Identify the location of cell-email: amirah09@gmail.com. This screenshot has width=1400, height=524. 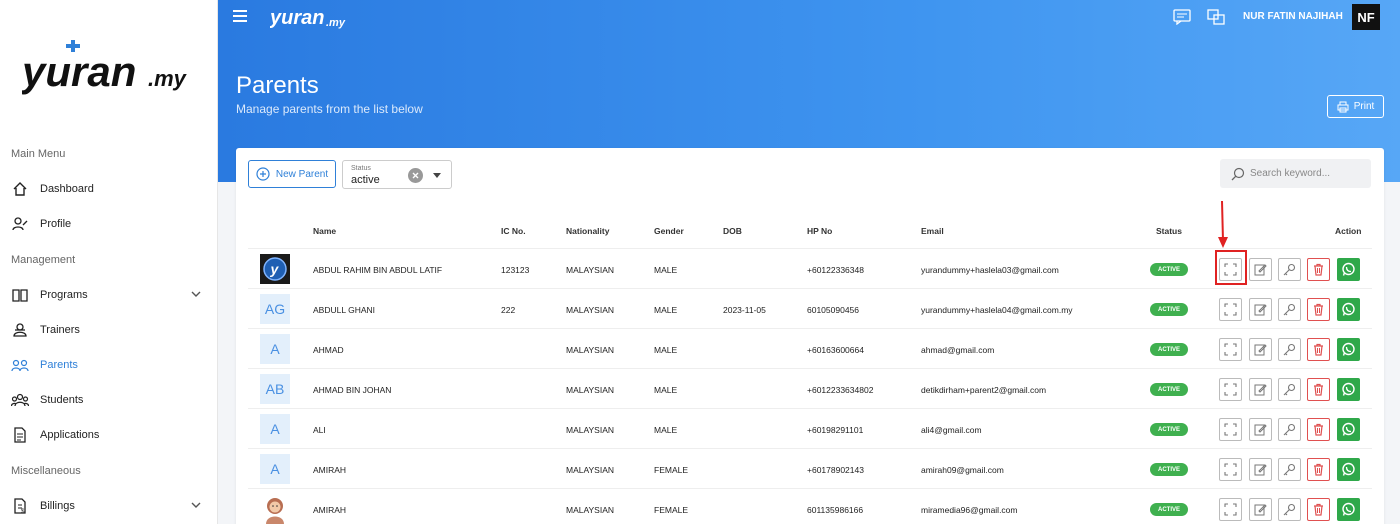
(962, 470).